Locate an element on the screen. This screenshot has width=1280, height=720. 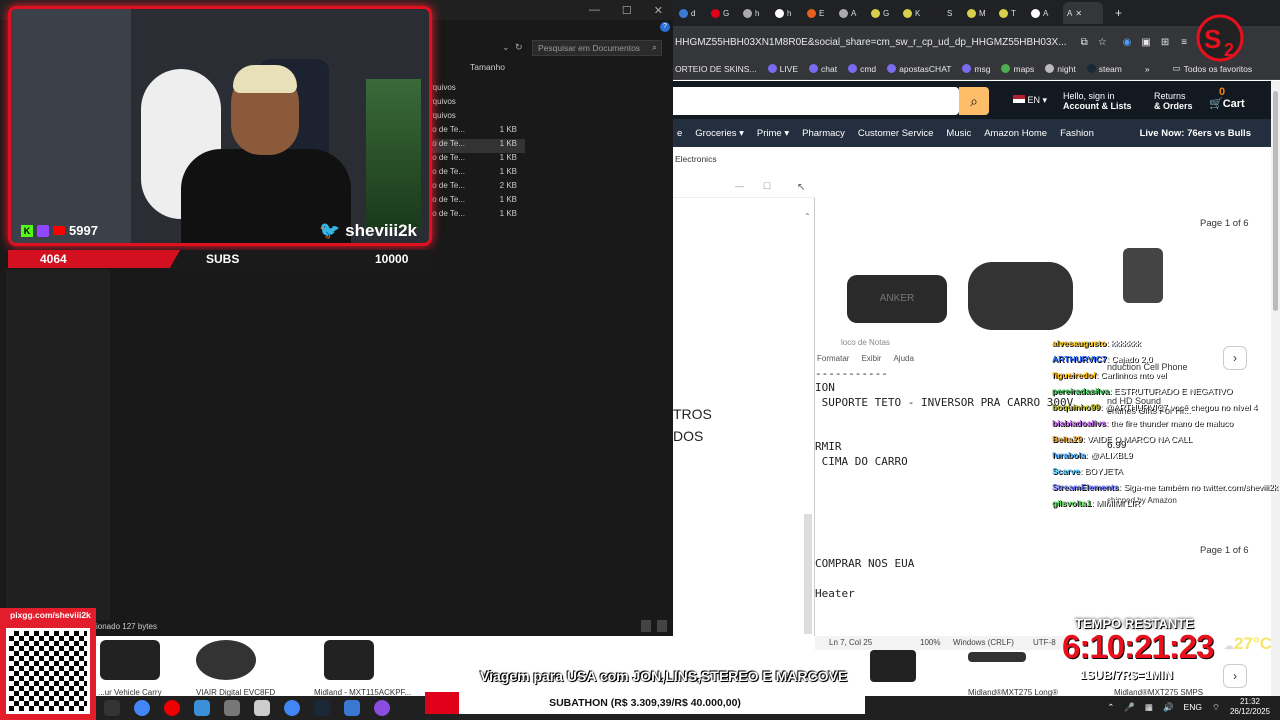
refresh-icon: ↻ is located at coordinates (519, 47).